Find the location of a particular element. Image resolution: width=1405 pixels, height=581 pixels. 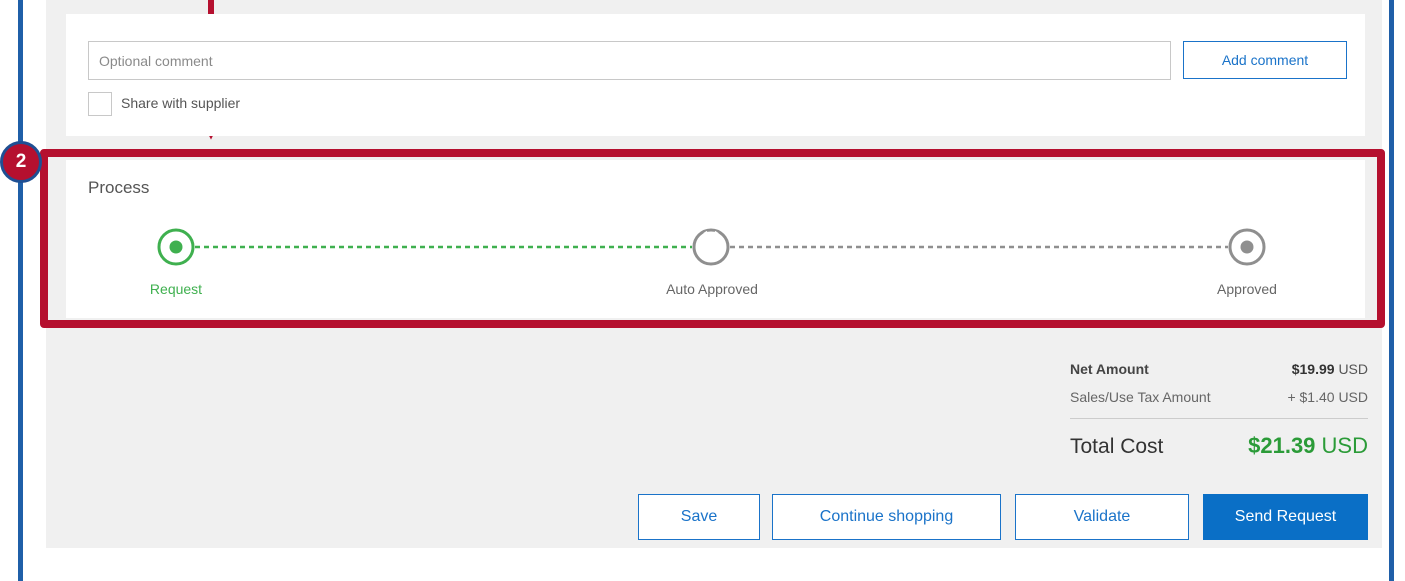

validate-button: Validate is located at coordinates (1102, 517).